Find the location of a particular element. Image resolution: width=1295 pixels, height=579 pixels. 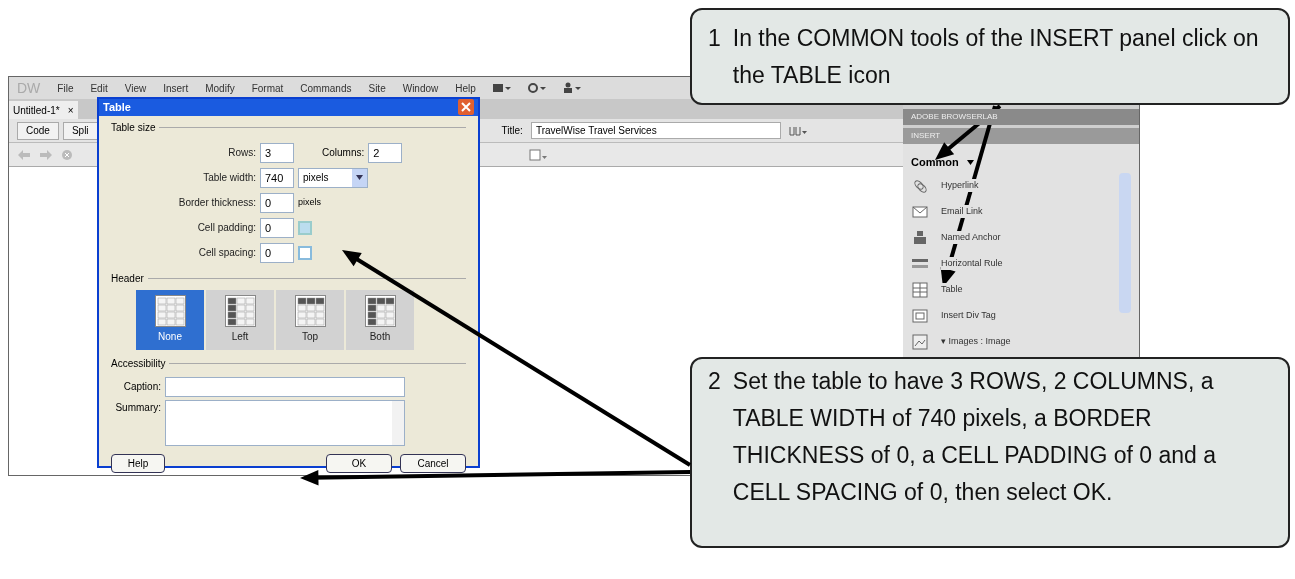

padding-field: 0 is located at coordinates (277, 227).